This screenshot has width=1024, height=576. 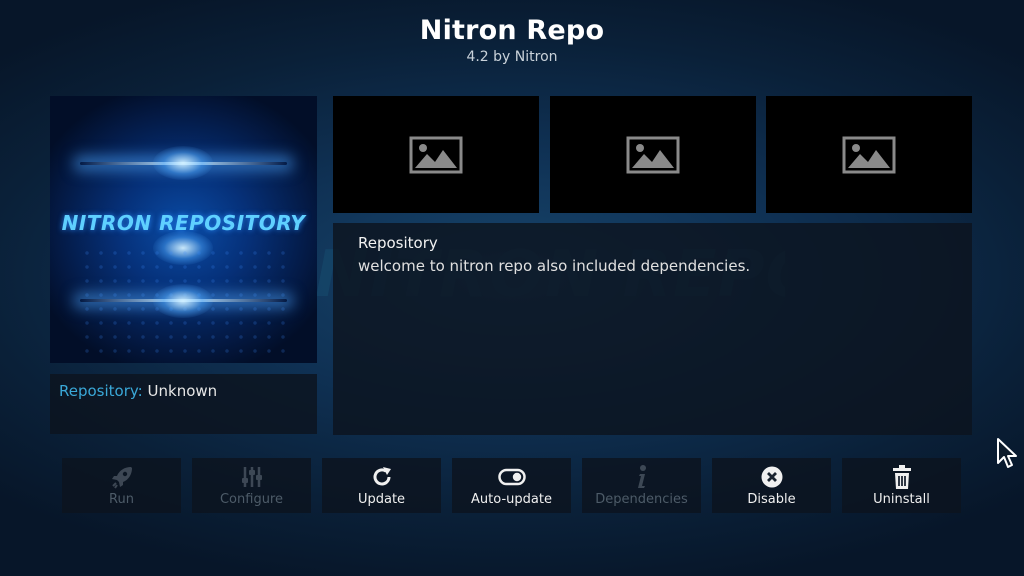 I want to click on disable-button: Disable, so click(x=771, y=485).